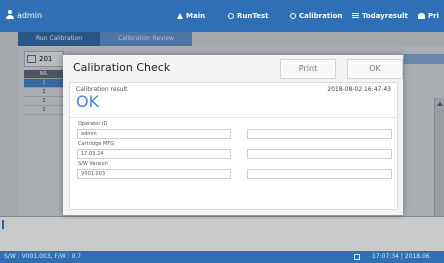  What do you see at coordinates (355, 16) in the screenshot?
I see `list-icon` at bounding box center [355, 16].